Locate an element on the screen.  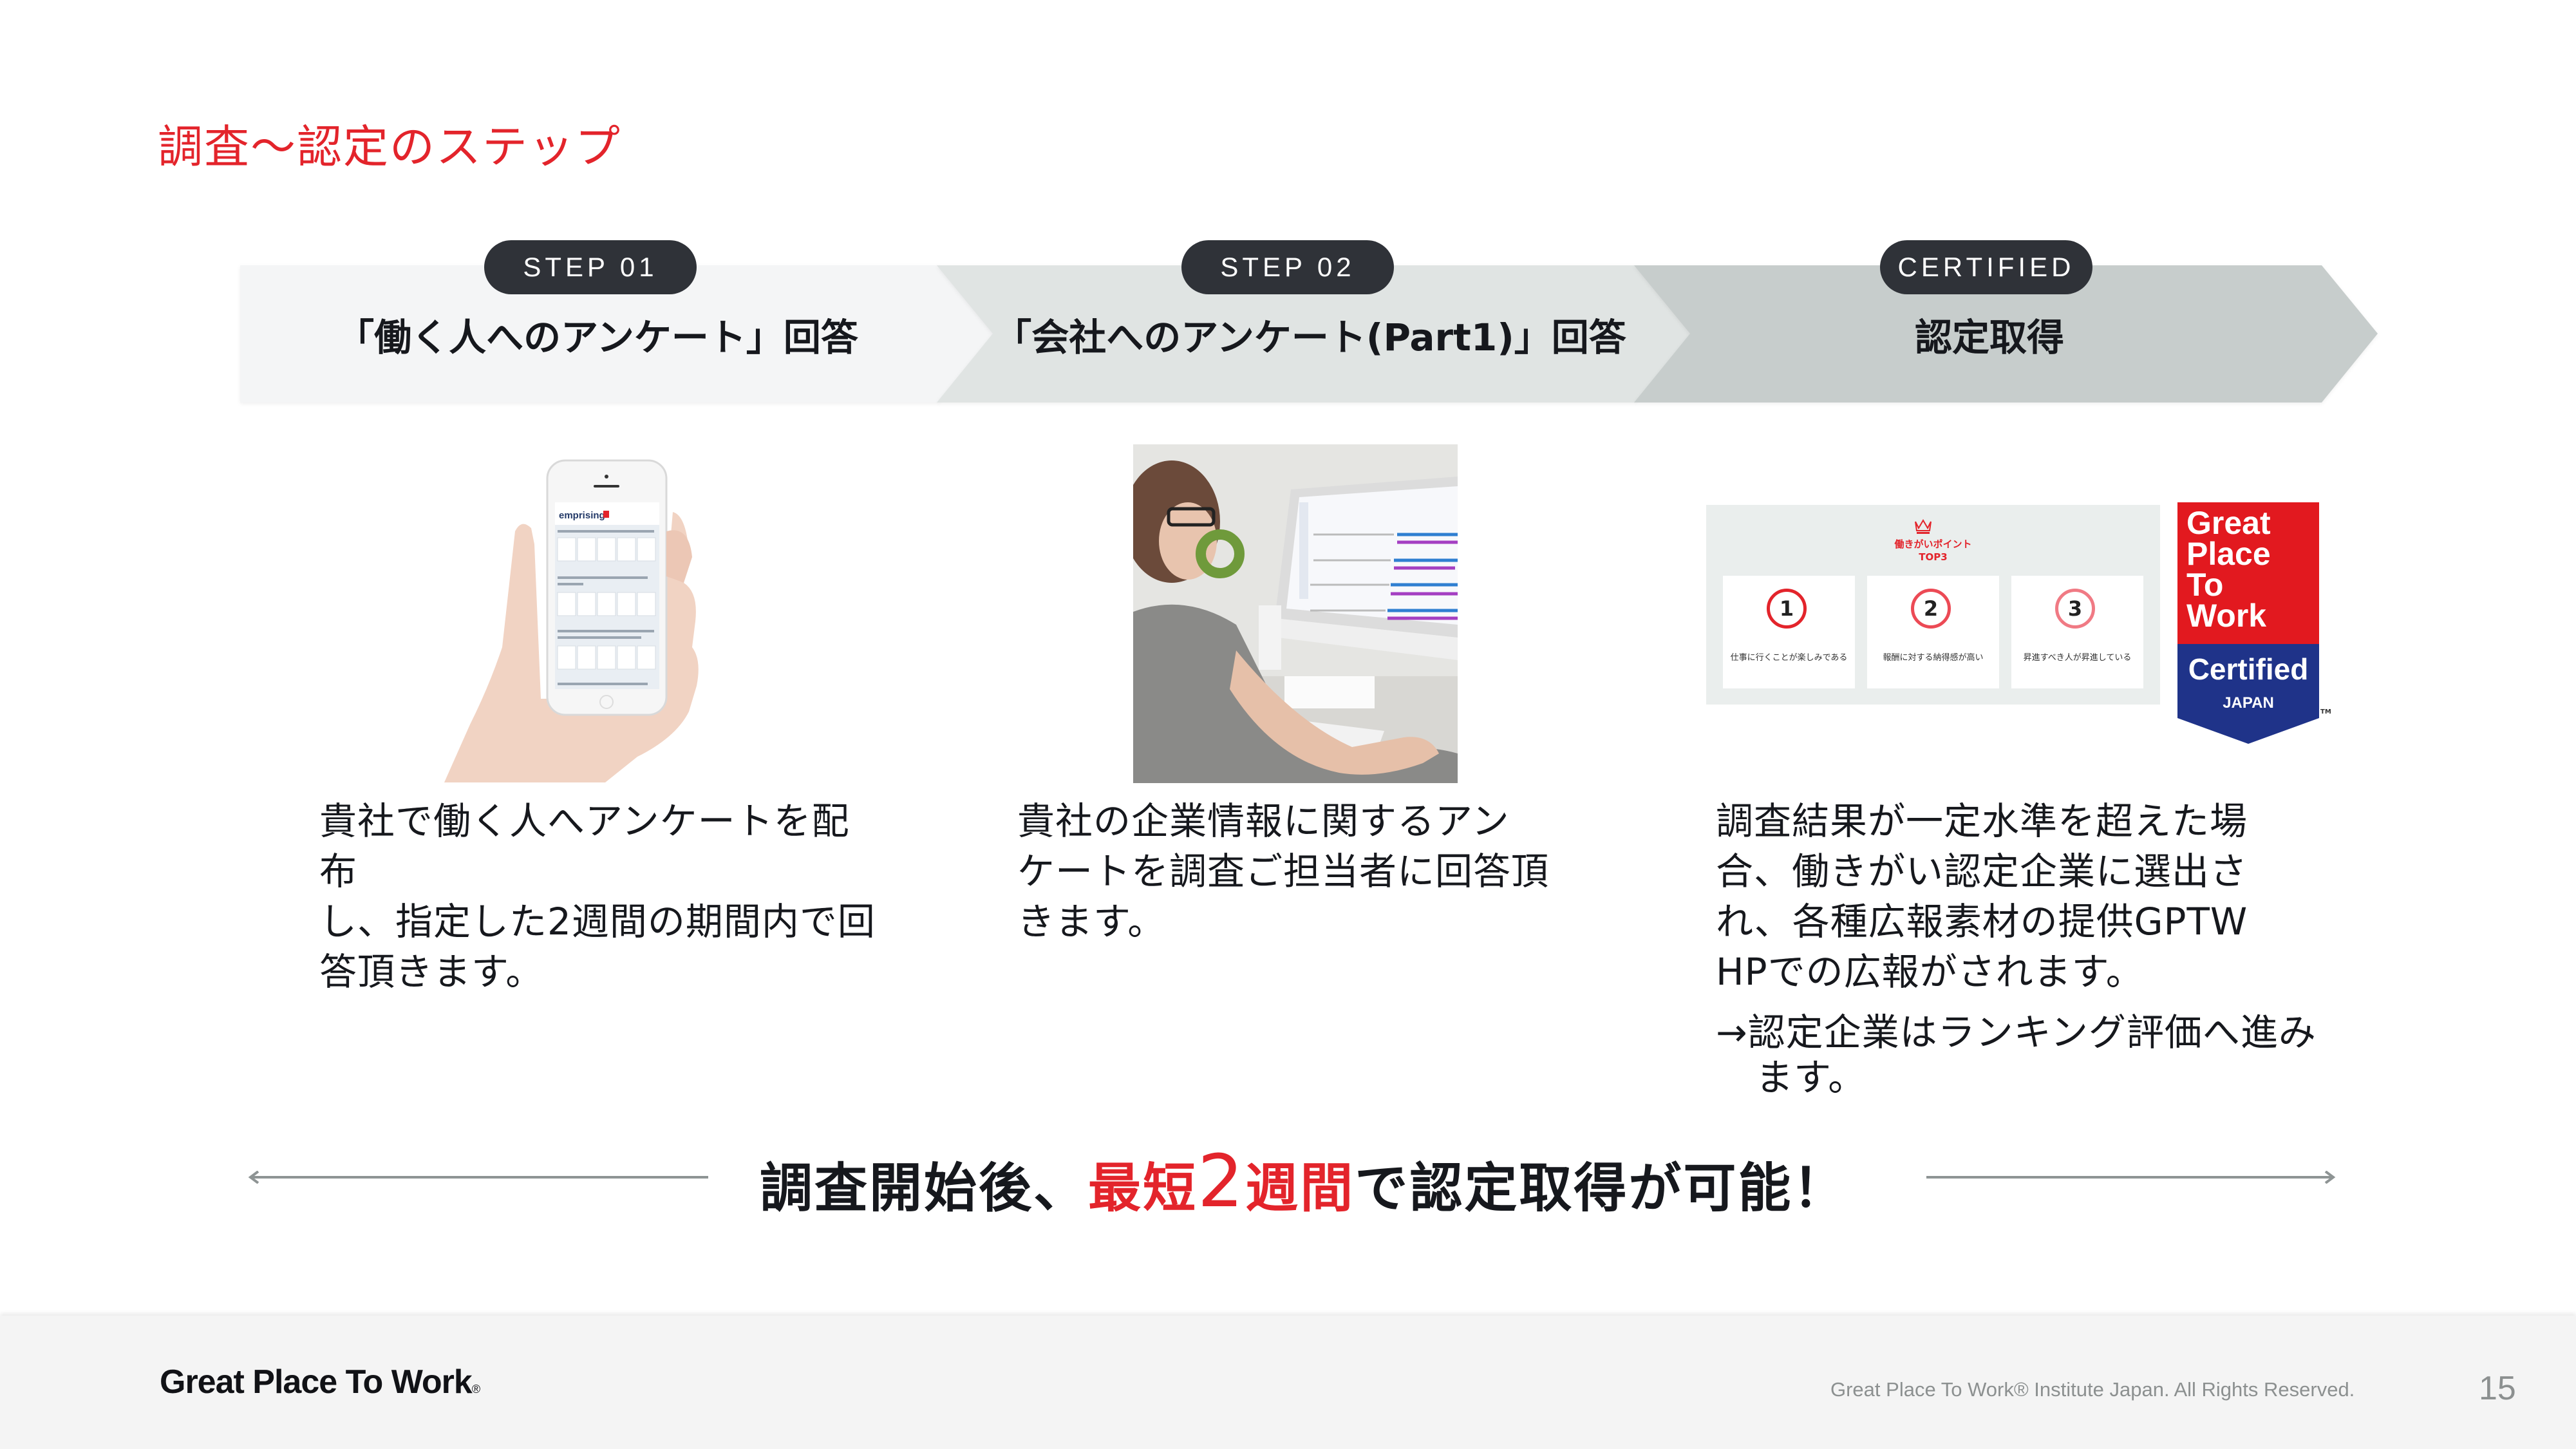
page-number: 15 is located at coordinates (2497, 1388).